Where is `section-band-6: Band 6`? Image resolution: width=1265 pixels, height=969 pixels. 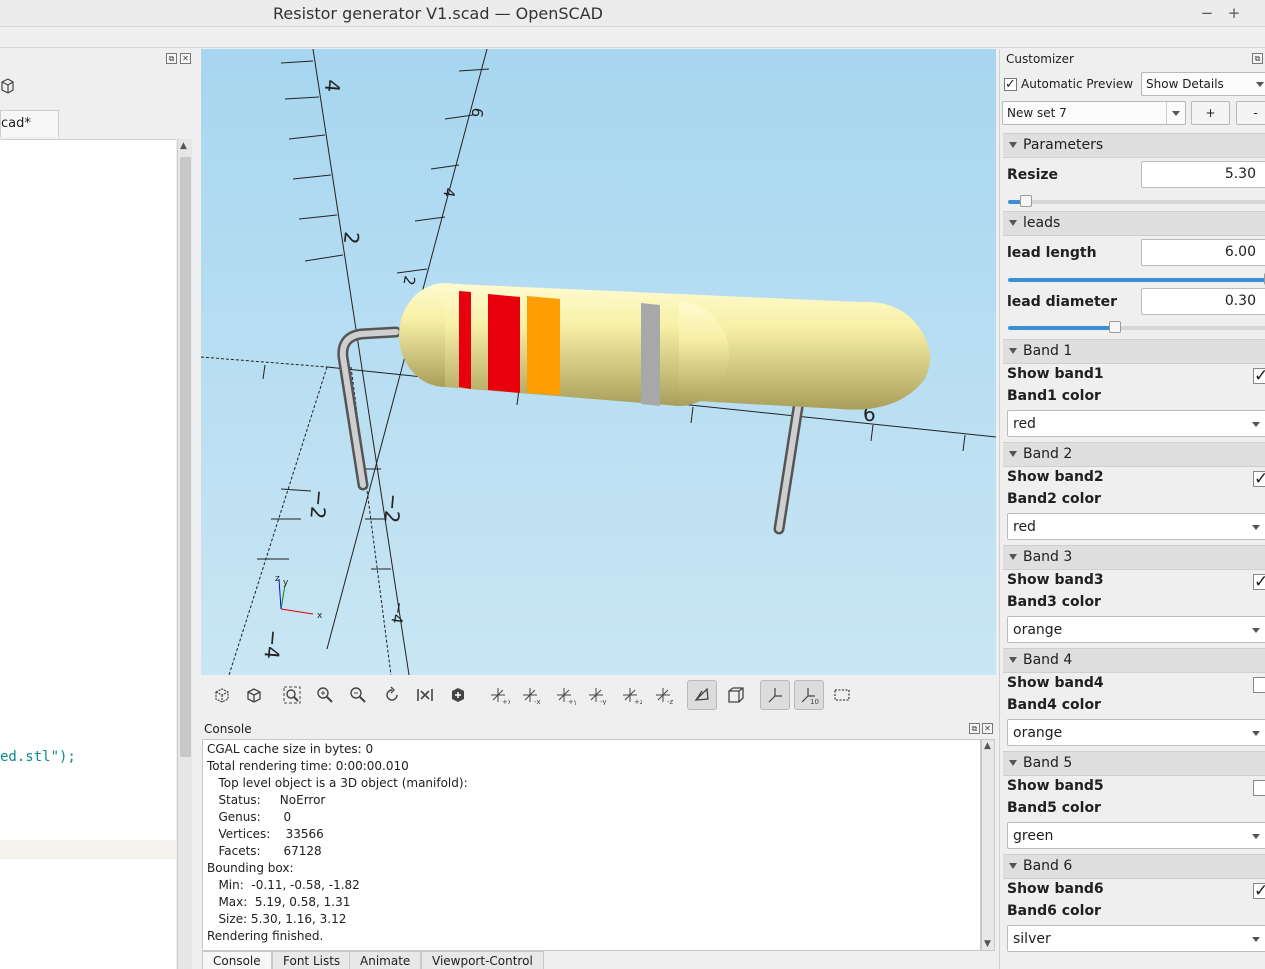
section-band-6: Band 6 is located at coordinates (1134, 866).